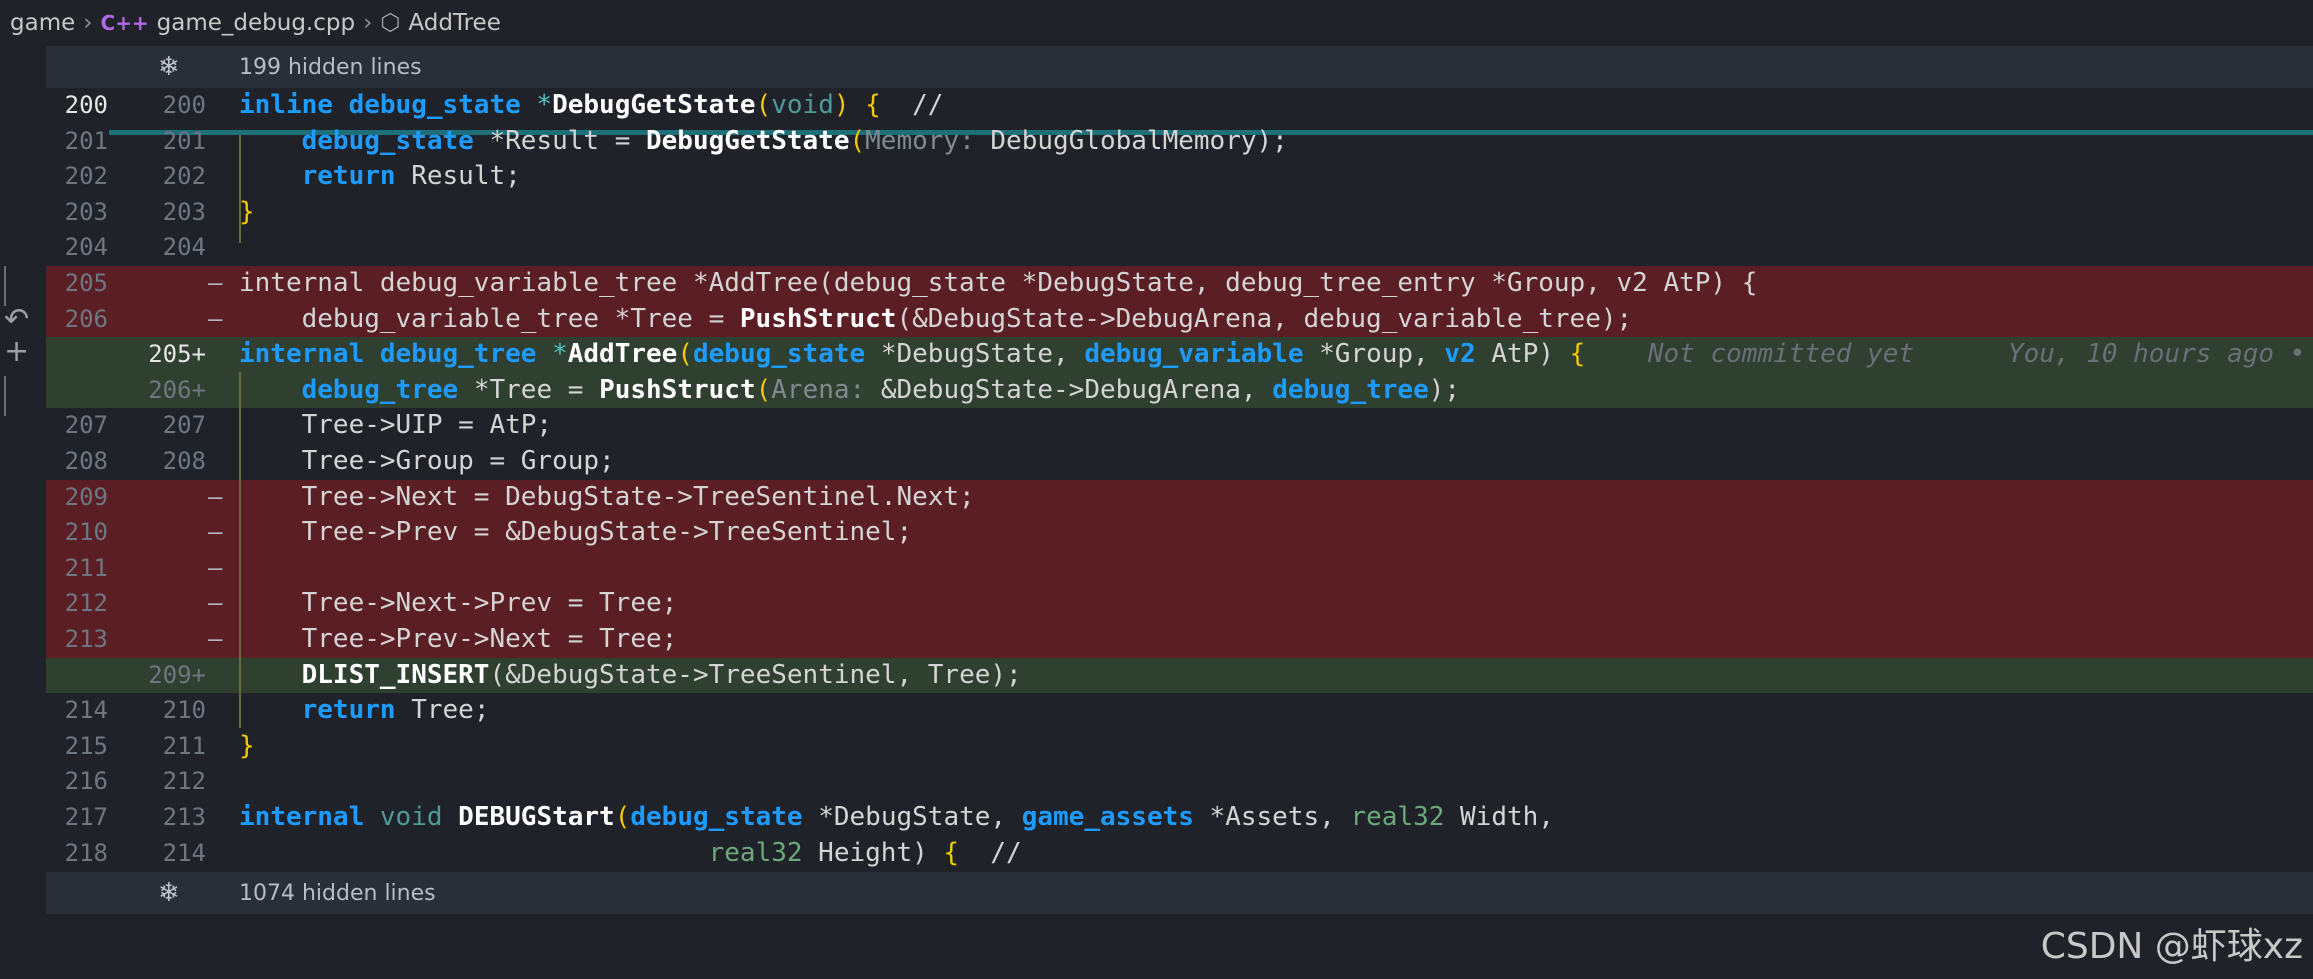 This screenshot has width=2313, height=979. I want to click on code-line: 208 208 Tree->Group = Group;, so click(1179, 462).